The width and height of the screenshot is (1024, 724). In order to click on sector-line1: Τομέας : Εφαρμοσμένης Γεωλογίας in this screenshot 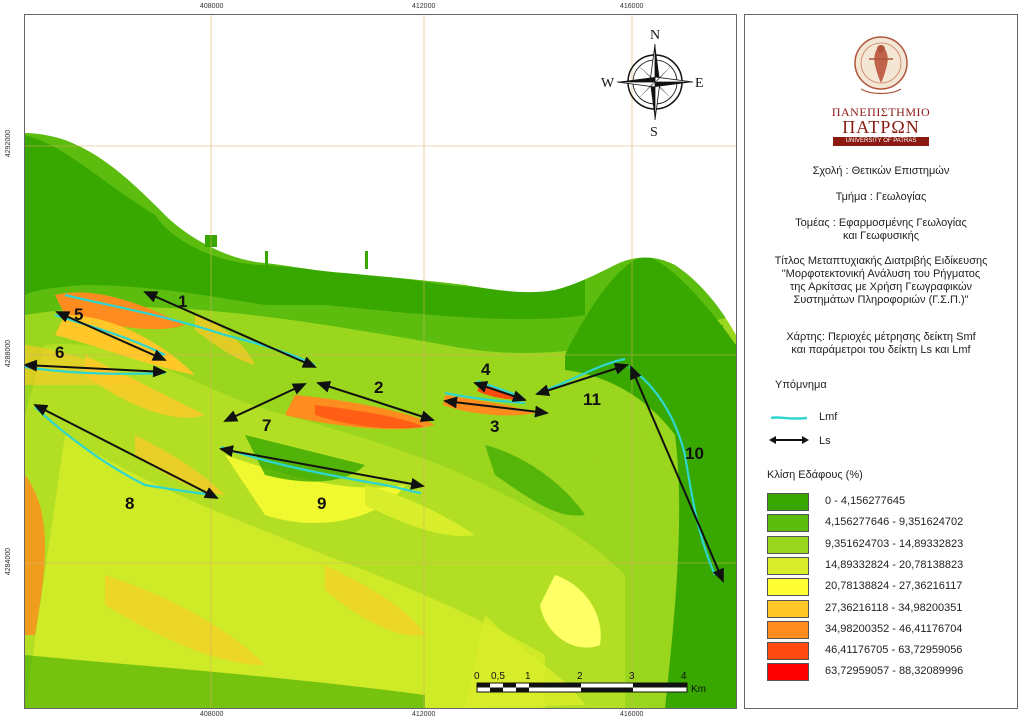, I will do `click(881, 223)`.